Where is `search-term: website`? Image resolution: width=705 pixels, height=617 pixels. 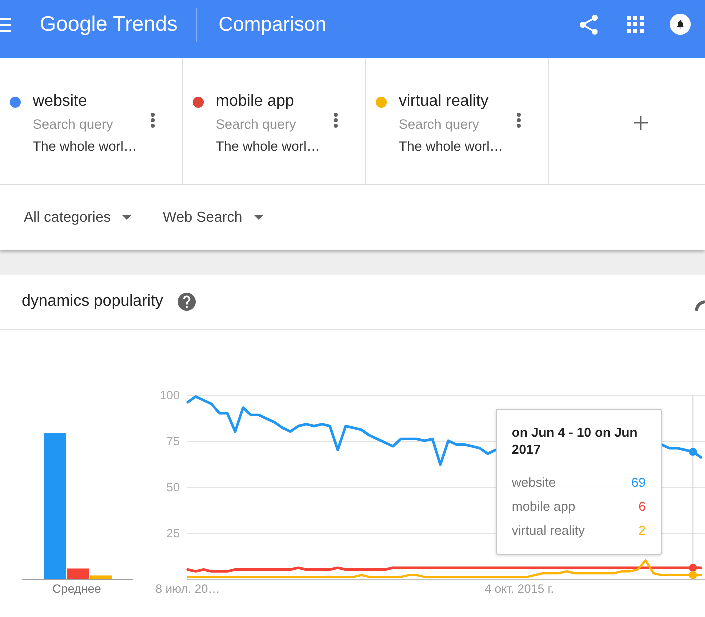
search-term: website is located at coordinates (60, 102).